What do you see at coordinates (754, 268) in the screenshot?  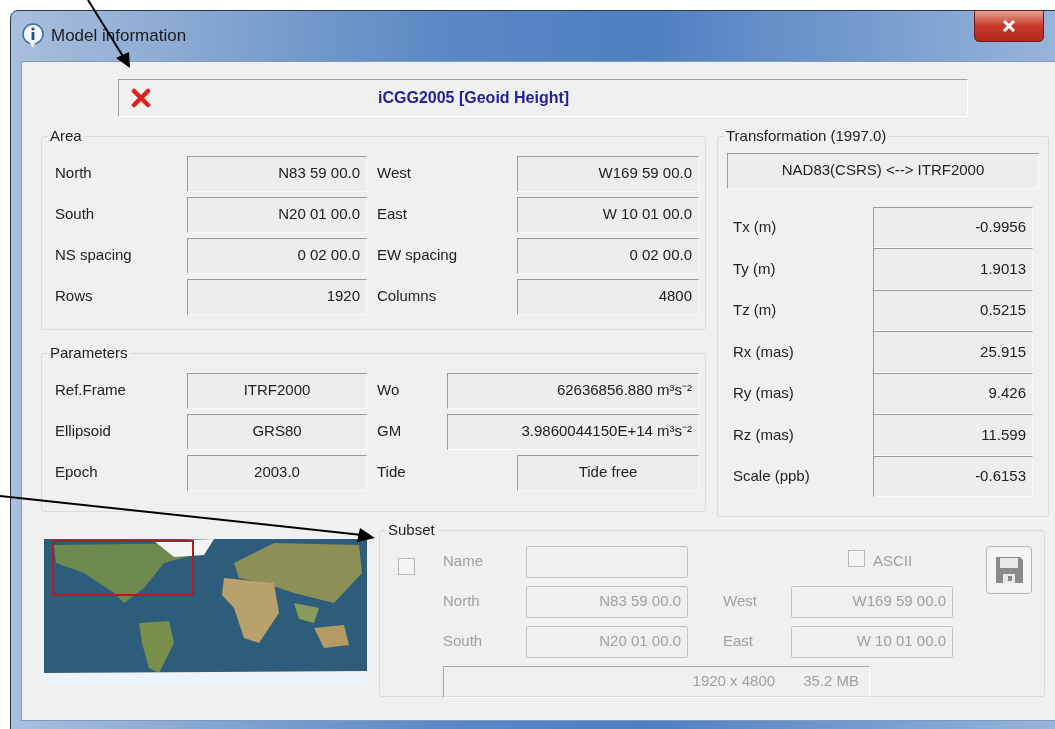 I see `param-label: Ty (m)` at bounding box center [754, 268].